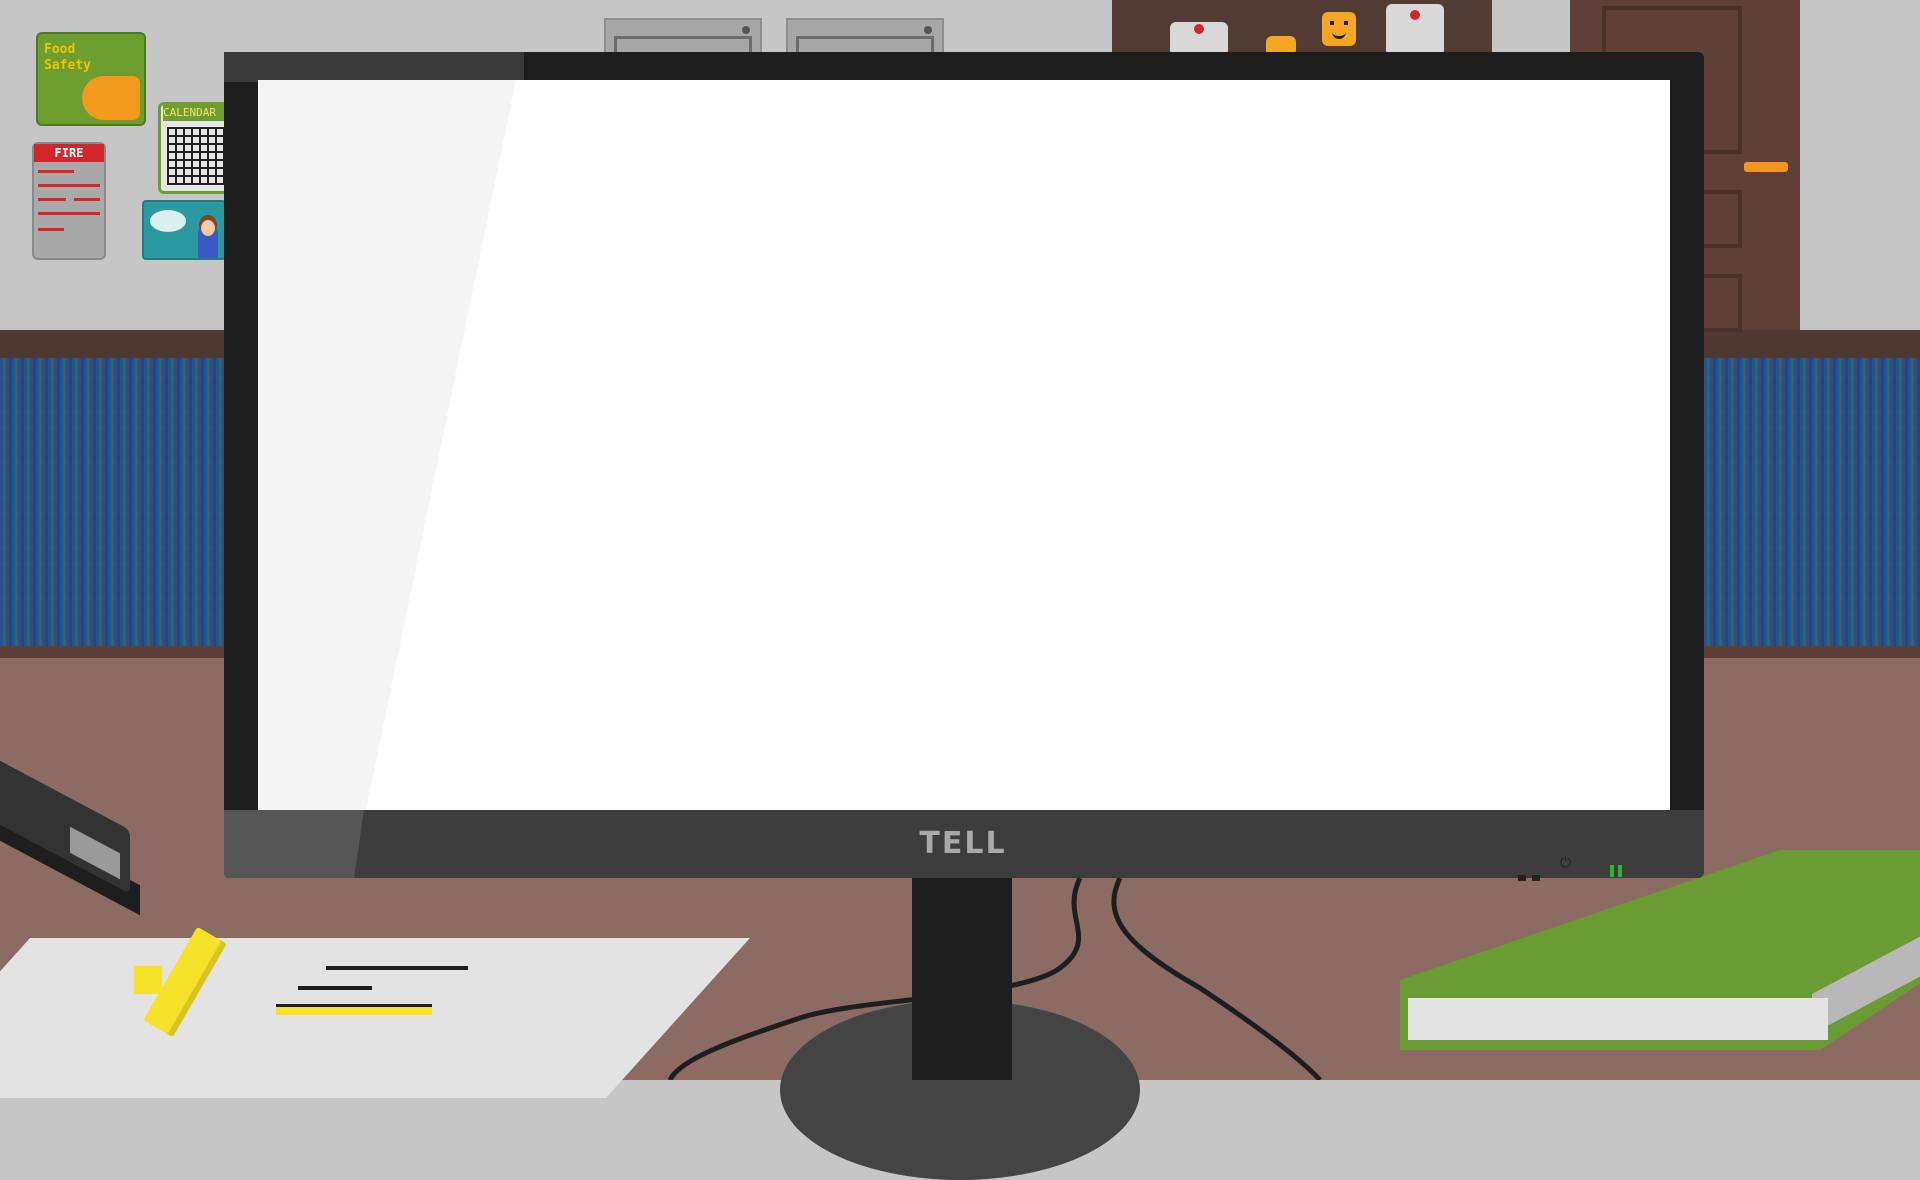 The image size is (1920, 1180). What do you see at coordinates (374, 67) in the screenshot?
I see `bezel-highlight` at bounding box center [374, 67].